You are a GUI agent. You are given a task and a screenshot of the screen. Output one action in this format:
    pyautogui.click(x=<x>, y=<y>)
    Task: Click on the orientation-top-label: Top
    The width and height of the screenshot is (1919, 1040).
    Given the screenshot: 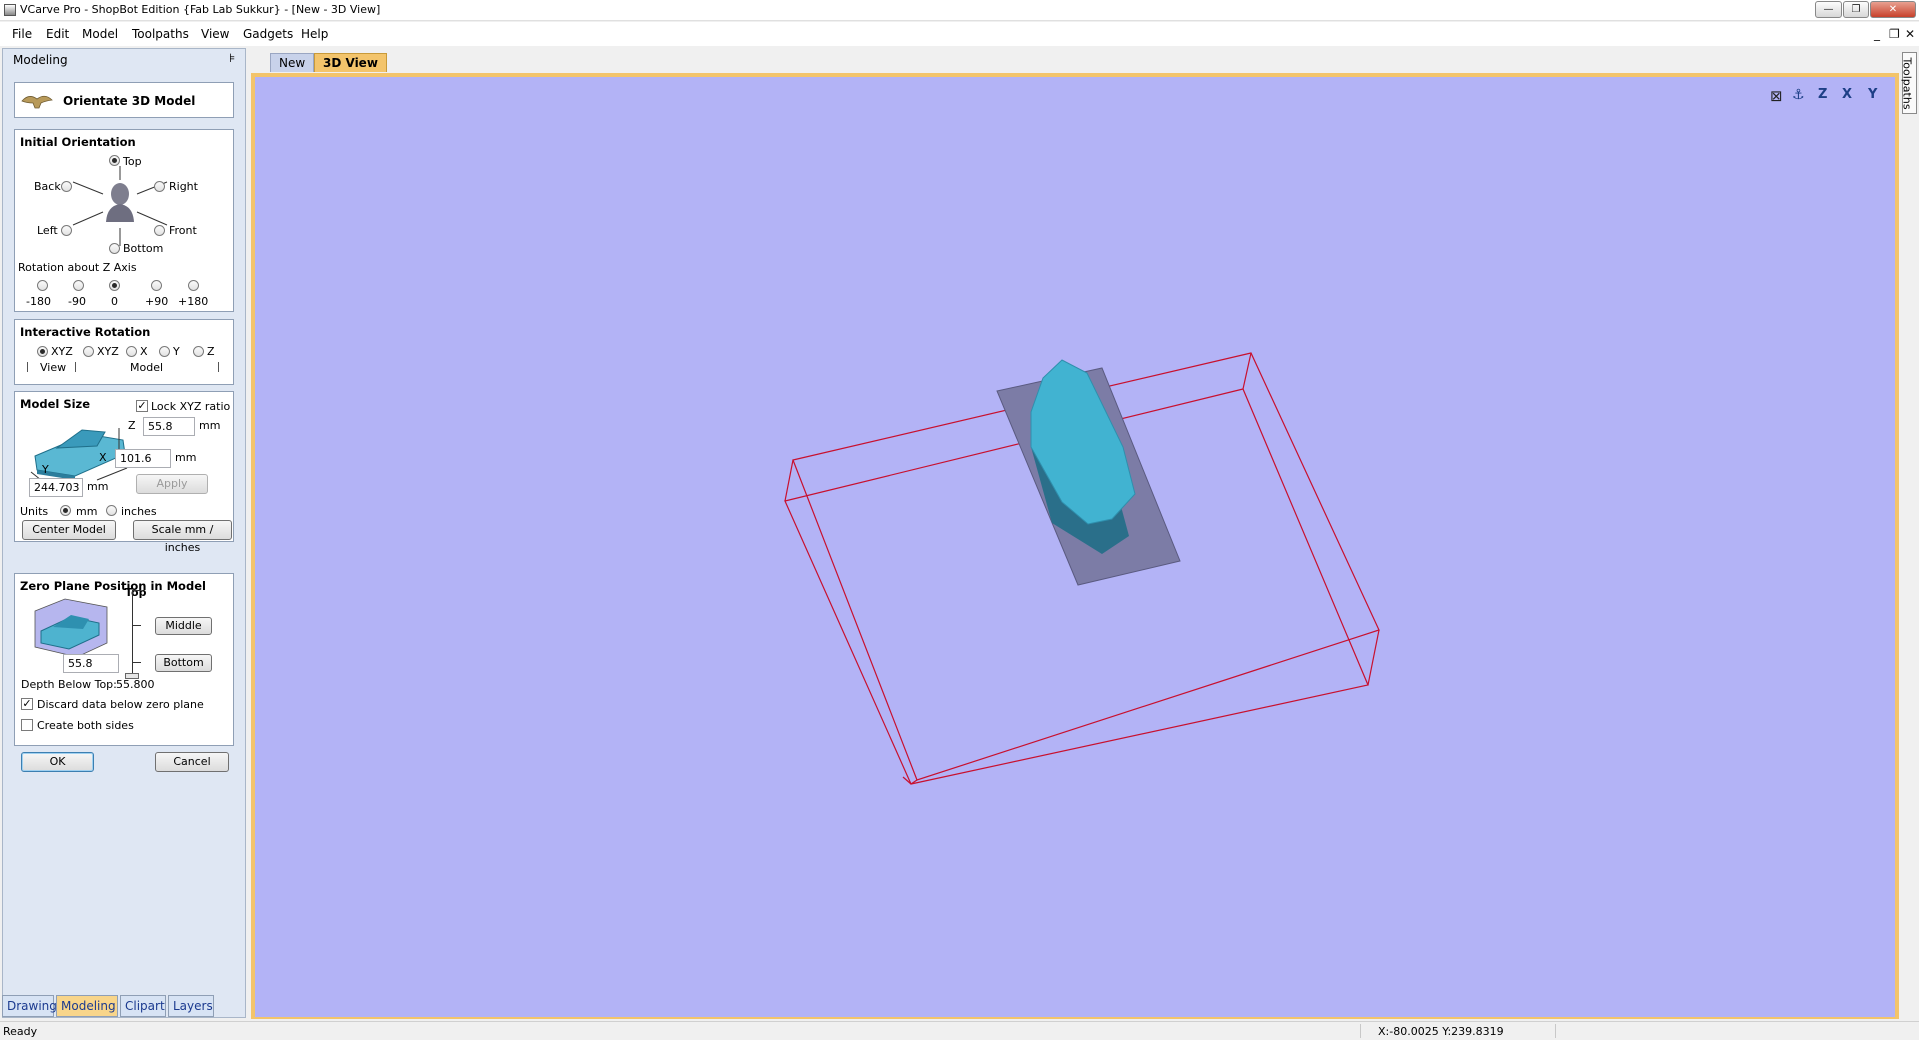 What is the action you would take?
    pyautogui.click(x=132, y=161)
    